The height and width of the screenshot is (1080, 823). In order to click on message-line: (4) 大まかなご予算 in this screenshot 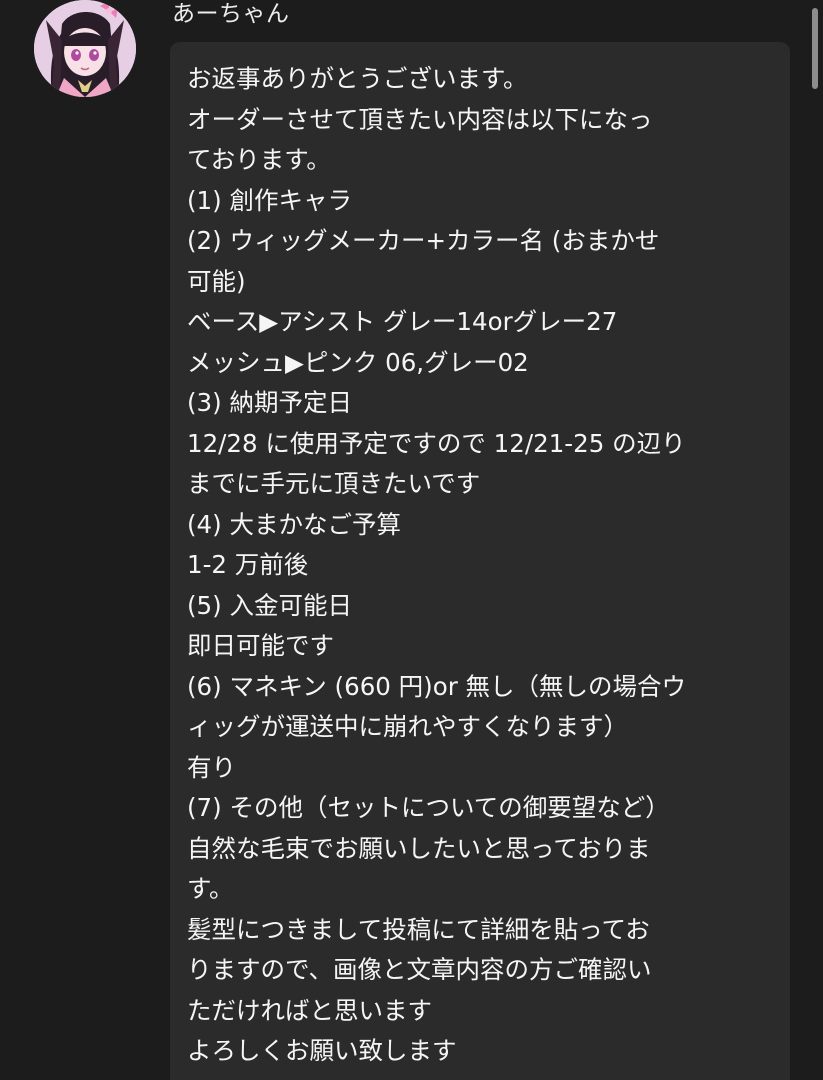, I will do `click(294, 524)`.